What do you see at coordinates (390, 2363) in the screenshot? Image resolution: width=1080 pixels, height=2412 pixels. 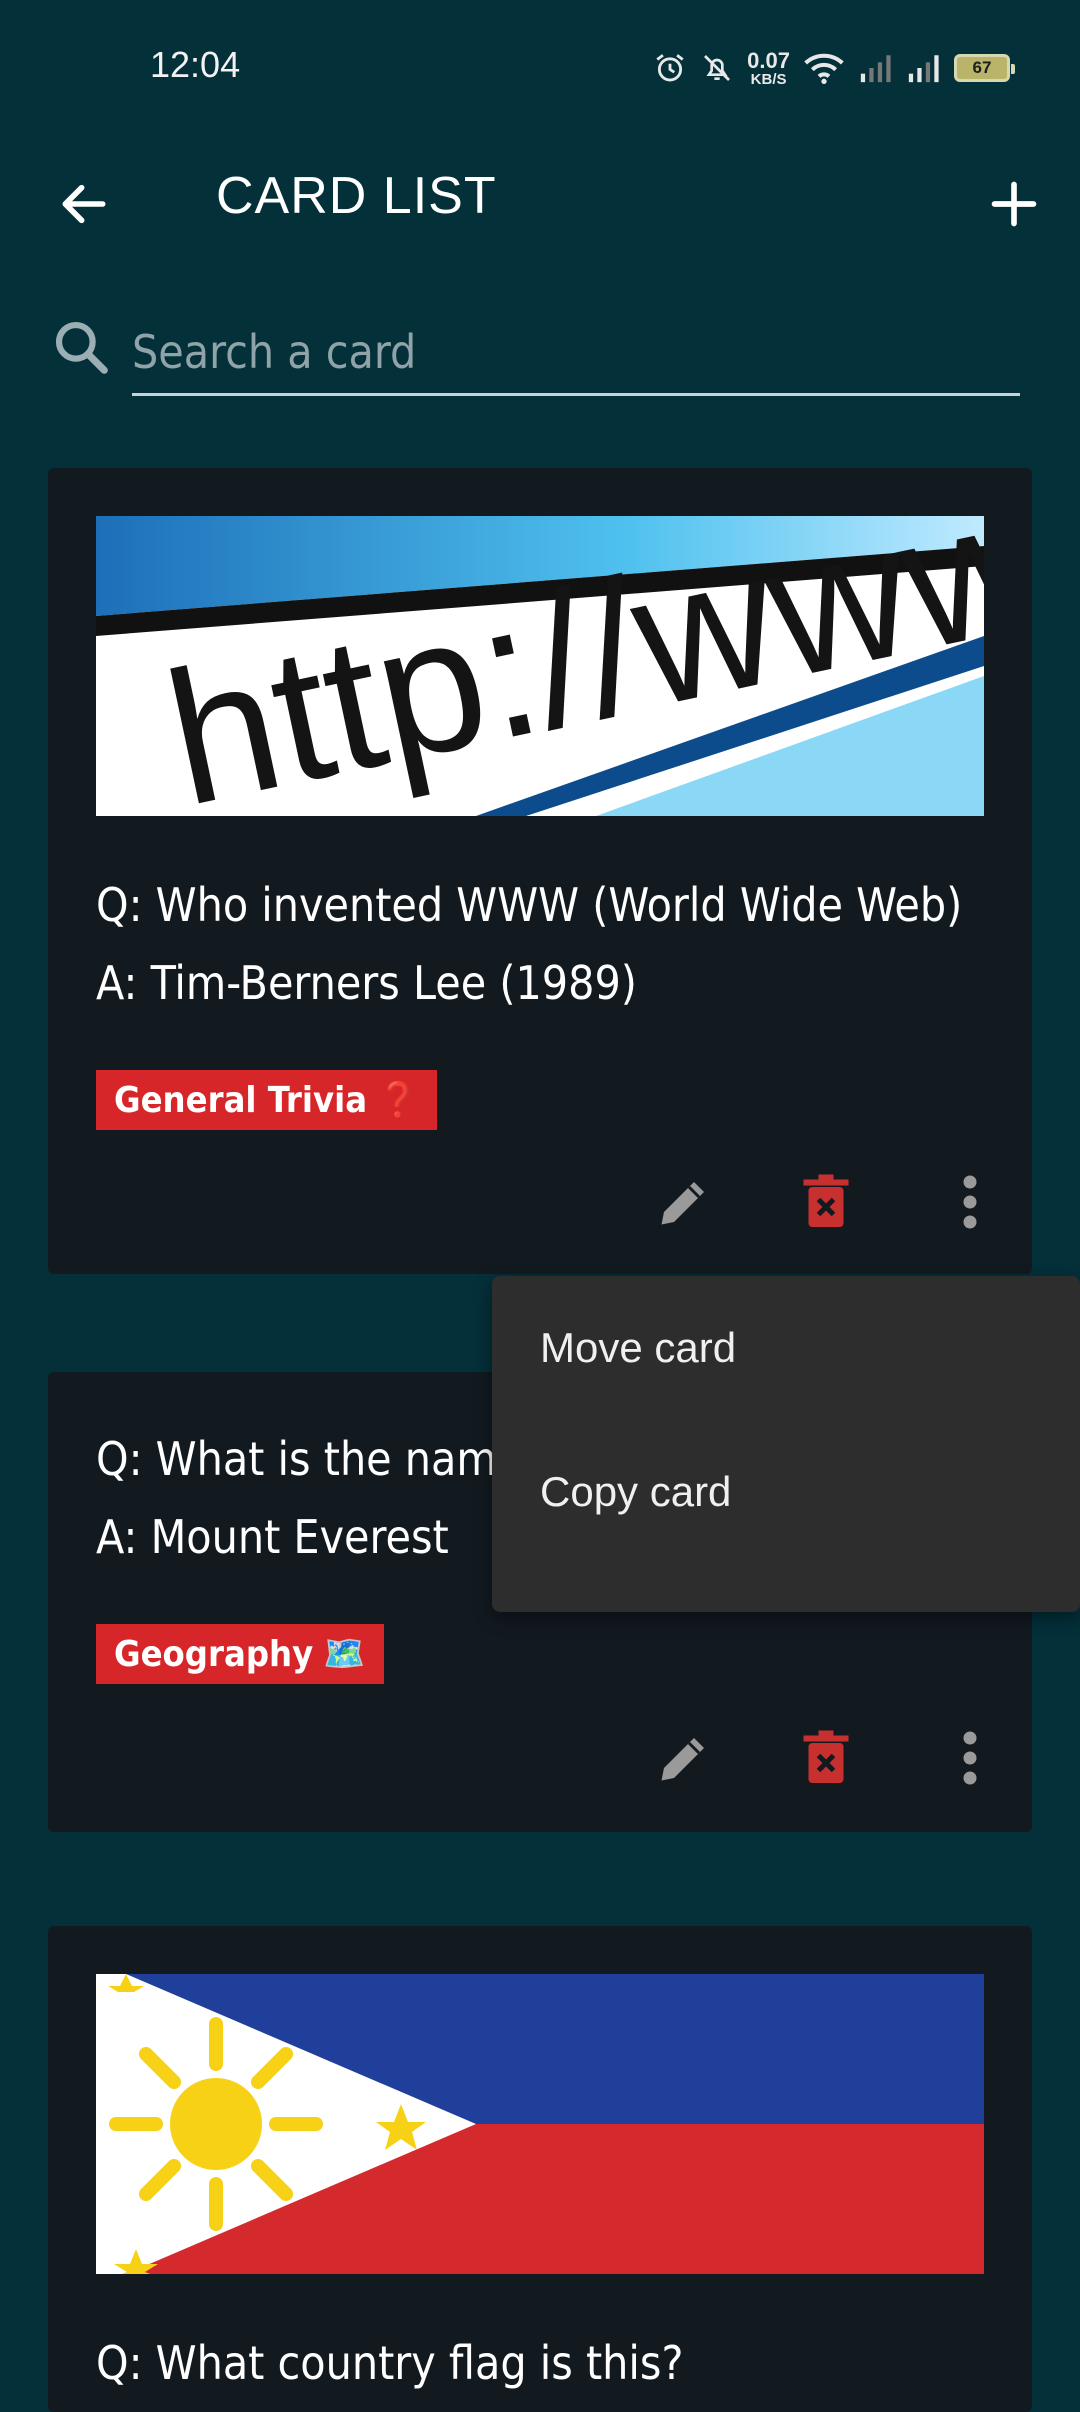 I see `card-question: Q: What country flag is this?` at bounding box center [390, 2363].